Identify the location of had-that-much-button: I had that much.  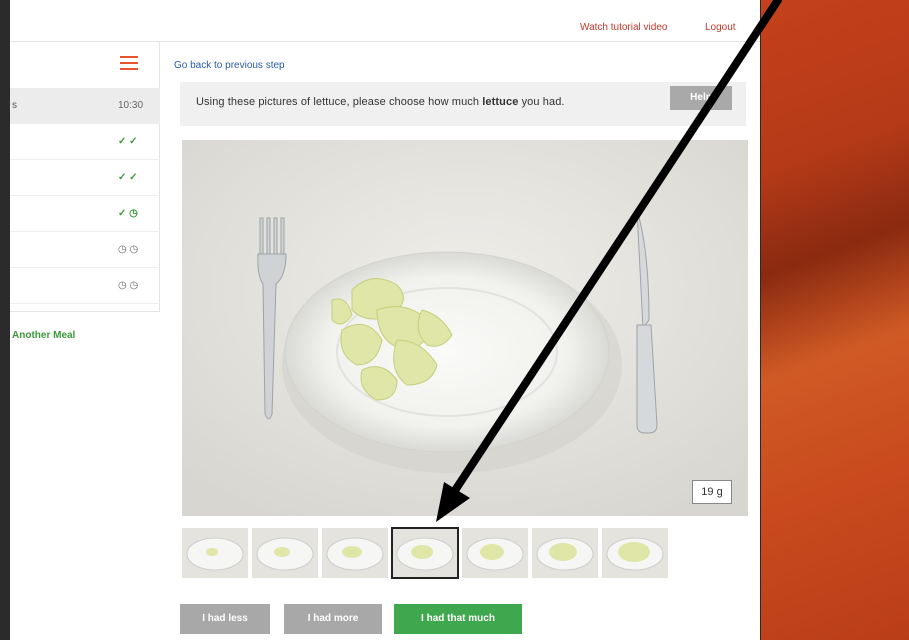
(458, 619).